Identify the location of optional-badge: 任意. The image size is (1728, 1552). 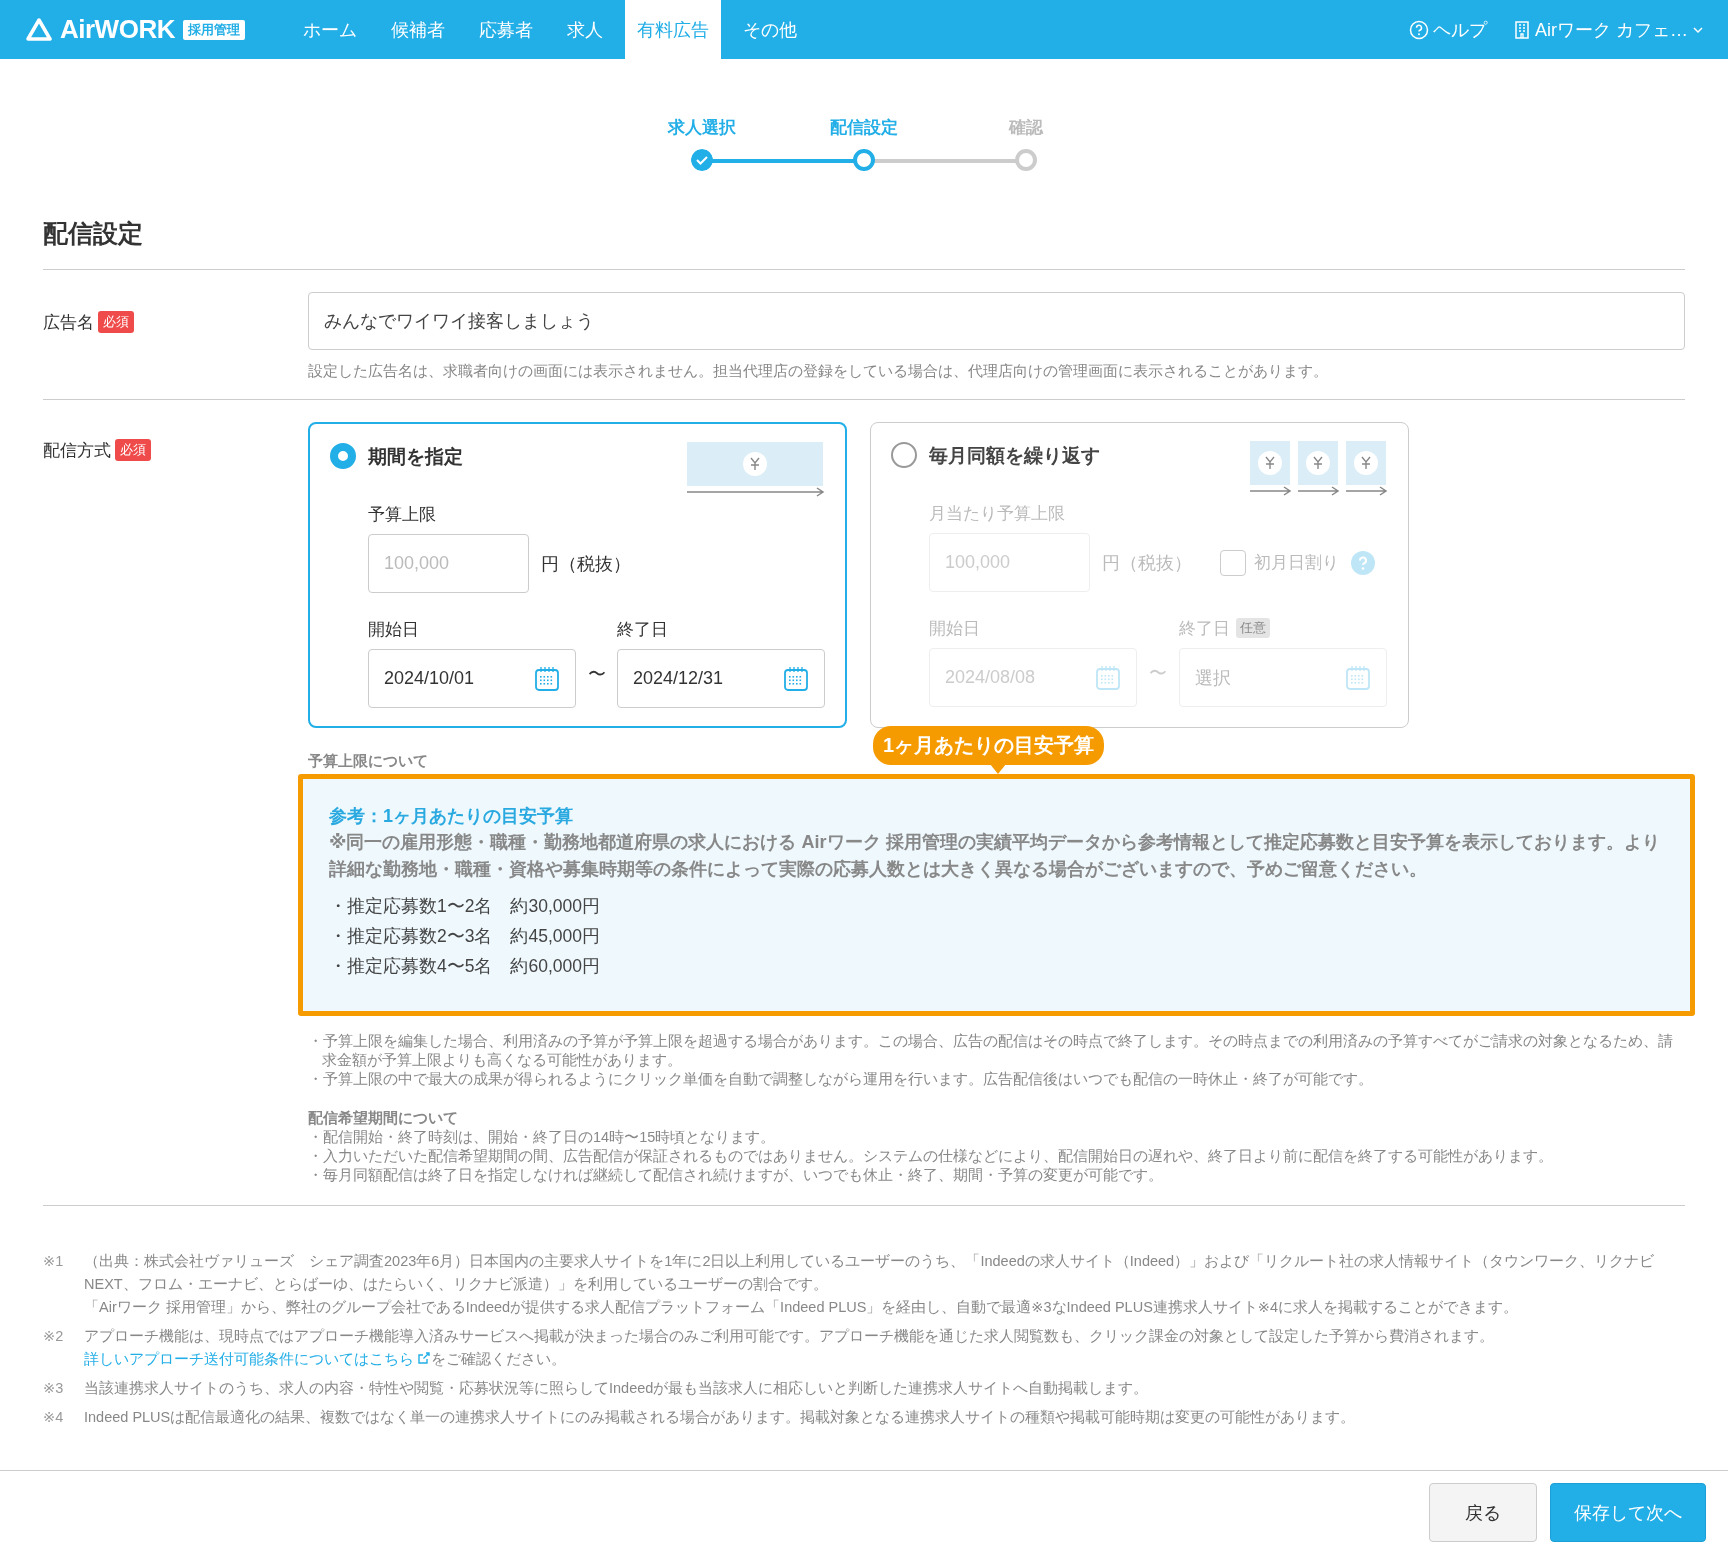
(1253, 628).